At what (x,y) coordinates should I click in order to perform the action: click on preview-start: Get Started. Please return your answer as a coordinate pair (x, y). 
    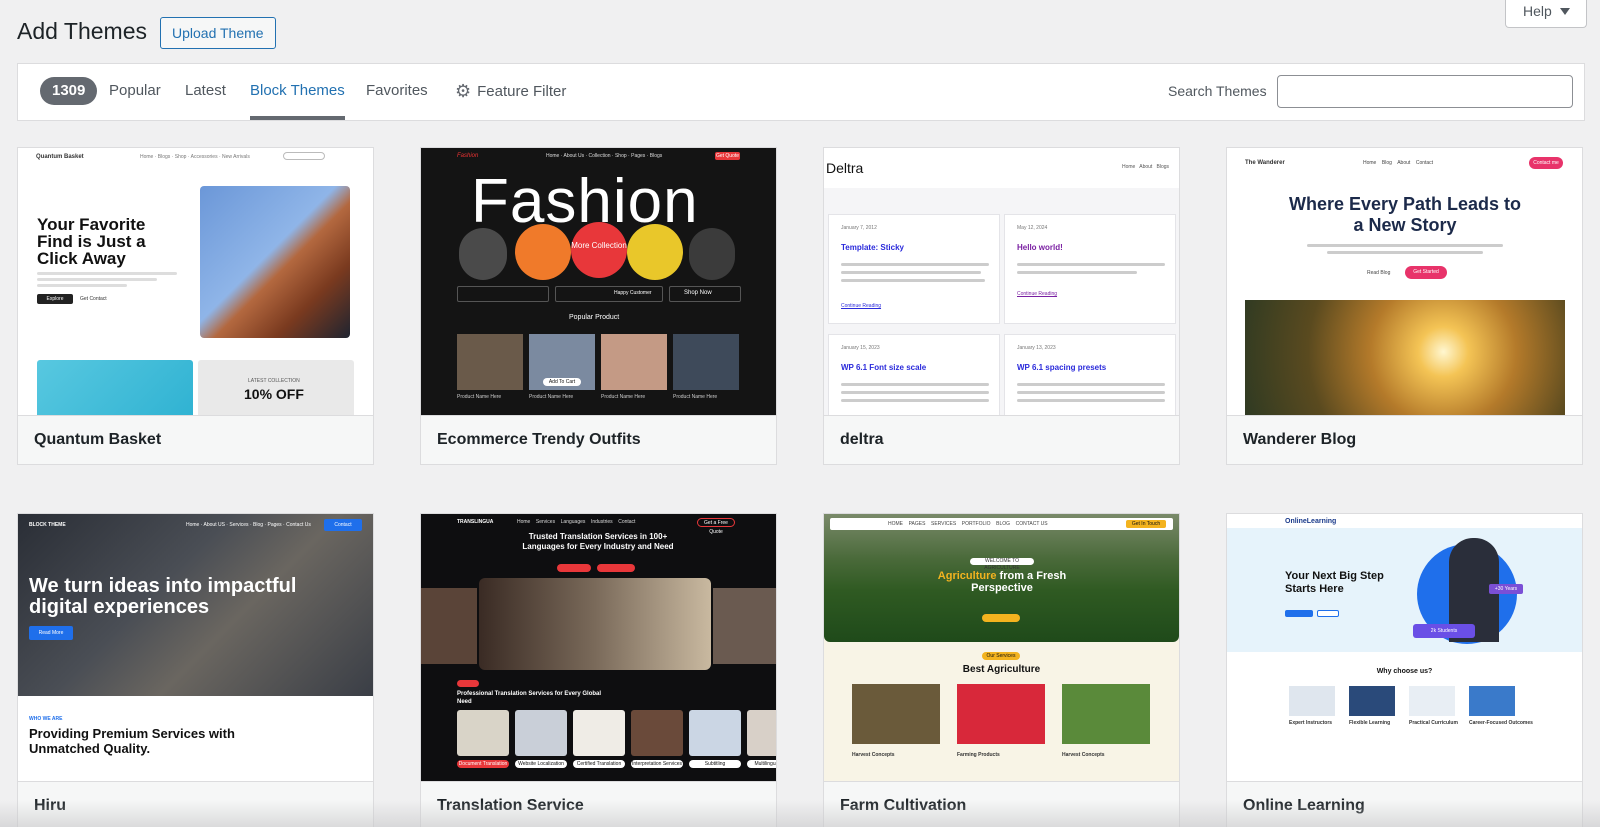
    Looking at the image, I should click on (1426, 272).